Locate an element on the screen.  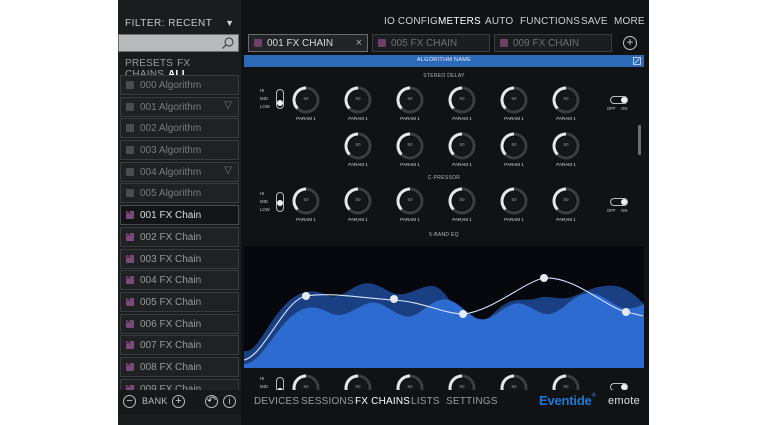
nav-lists: LISTS is located at coordinates (425, 401).